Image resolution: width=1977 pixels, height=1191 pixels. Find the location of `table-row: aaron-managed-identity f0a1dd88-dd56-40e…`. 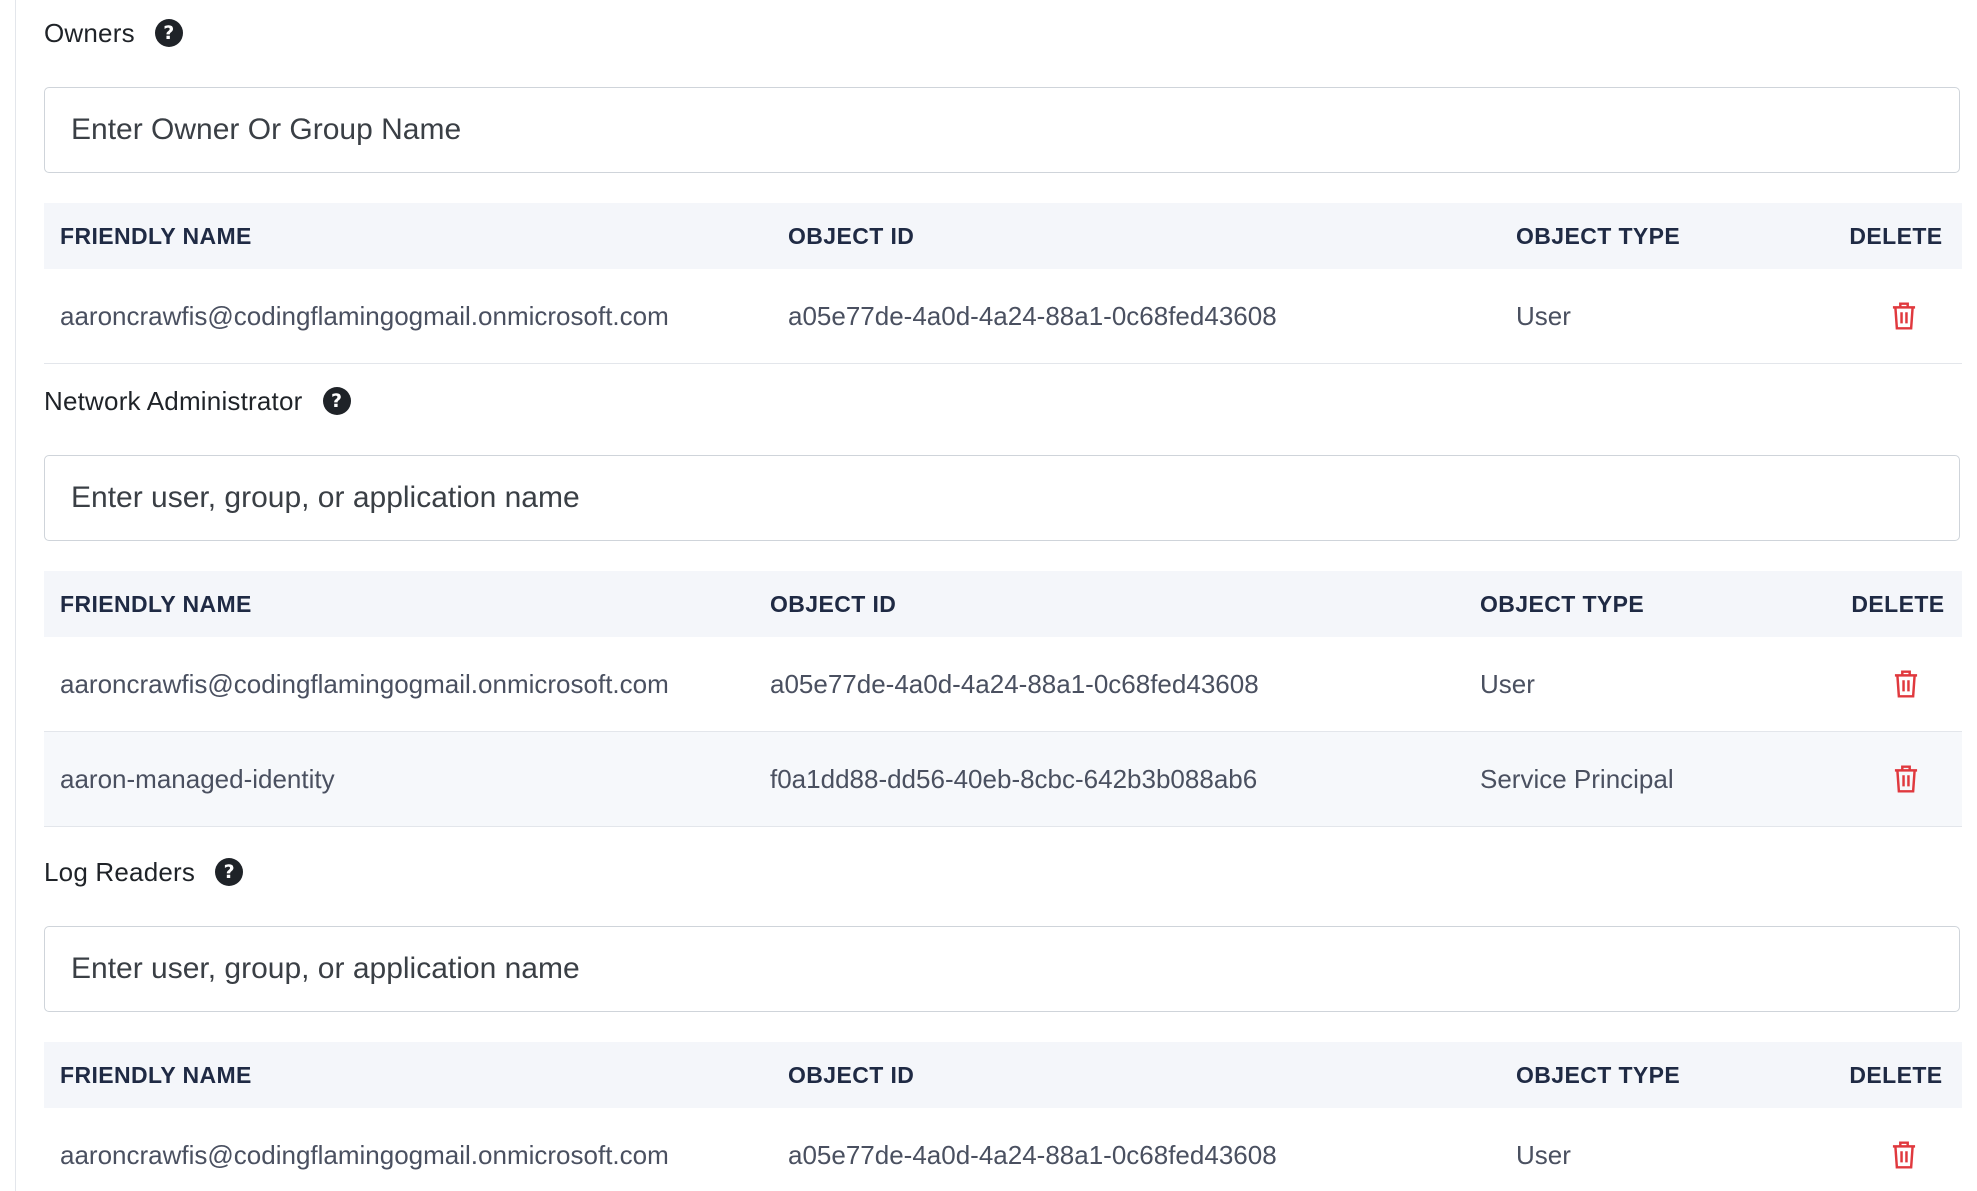

table-row: aaron-managed-identity f0a1dd88-dd56-40e… is located at coordinates (1003, 779).